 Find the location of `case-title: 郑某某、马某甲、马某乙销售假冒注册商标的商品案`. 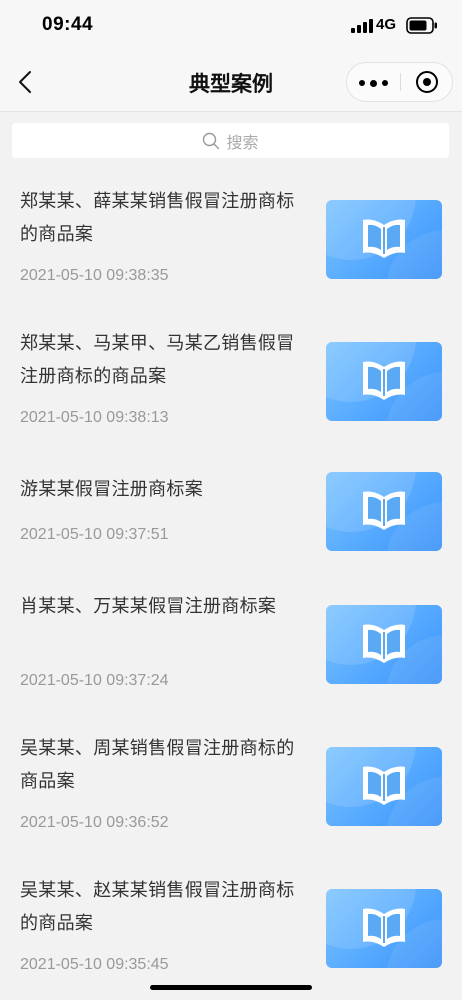

case-title: 郑某某、马某甲、马某乙销售假冒注册商标的商品案 is located at coordinates (157, 360).